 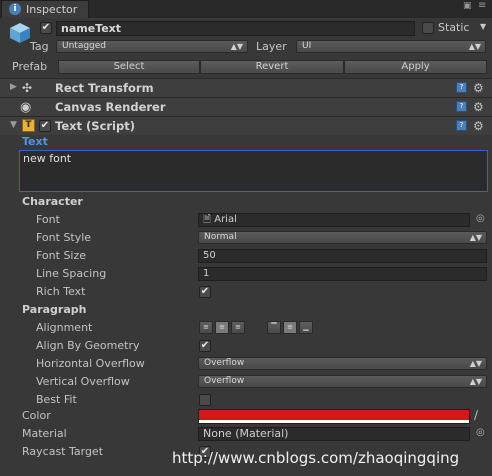 What do you see at coordinates (391, 46) in the screenshot?
I see `layer-dropdown: UI ▲▼` at bounding box center [391, 46].